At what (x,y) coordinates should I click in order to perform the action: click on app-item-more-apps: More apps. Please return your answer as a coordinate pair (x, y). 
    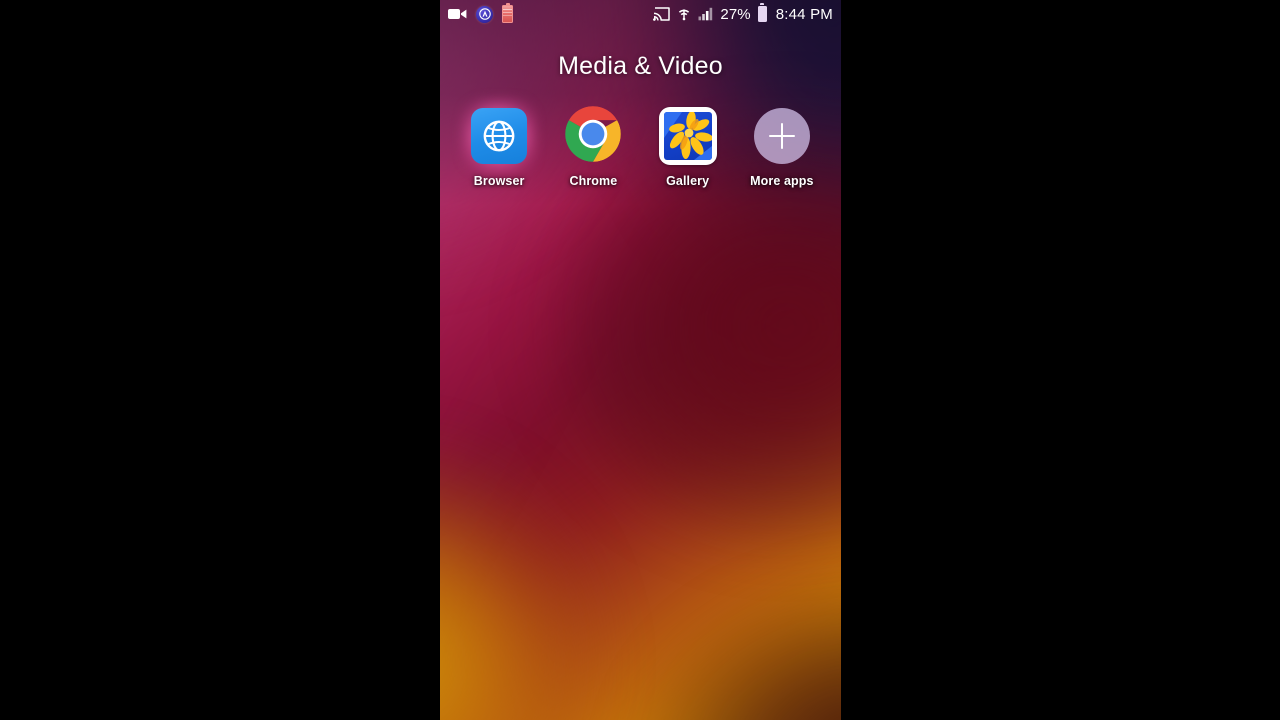
    Looking at the image, I should click on (782, 146).